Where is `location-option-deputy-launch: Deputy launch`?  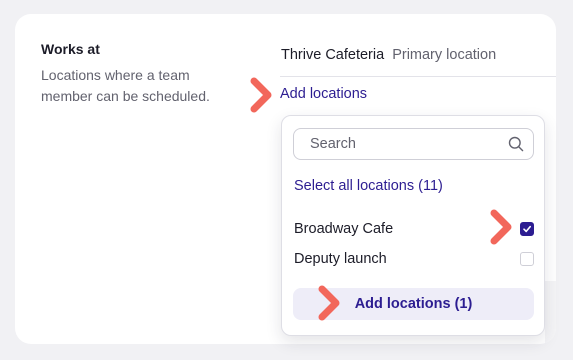
location-option-deputy-launch: Deputy launch is located at coordinates (413, 259).